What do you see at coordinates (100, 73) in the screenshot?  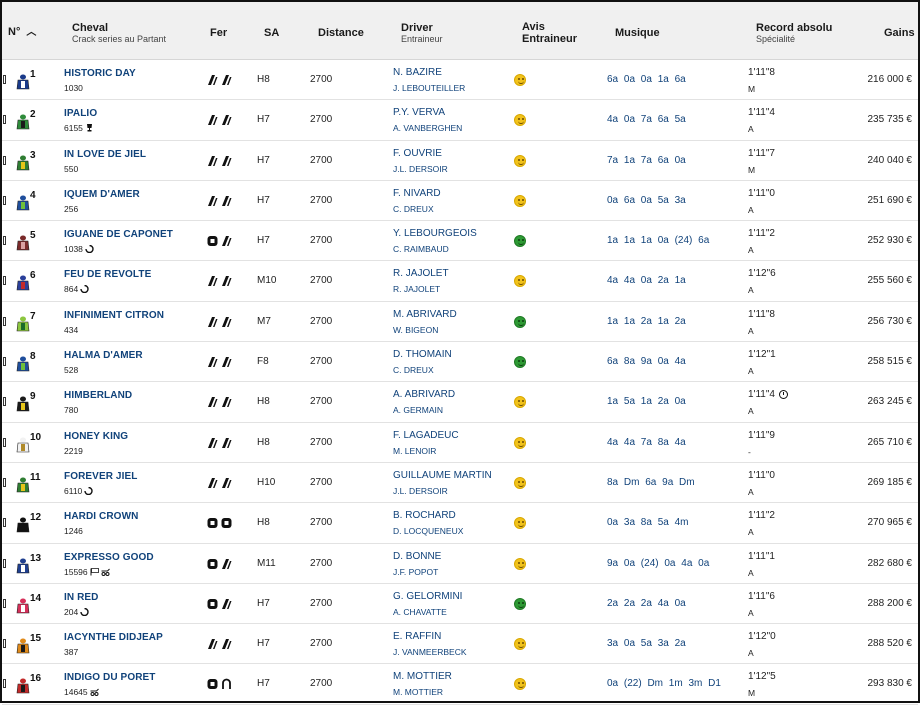 I see `horse-name-link: HISTORIC DAY` at bounding box center [100, 73].